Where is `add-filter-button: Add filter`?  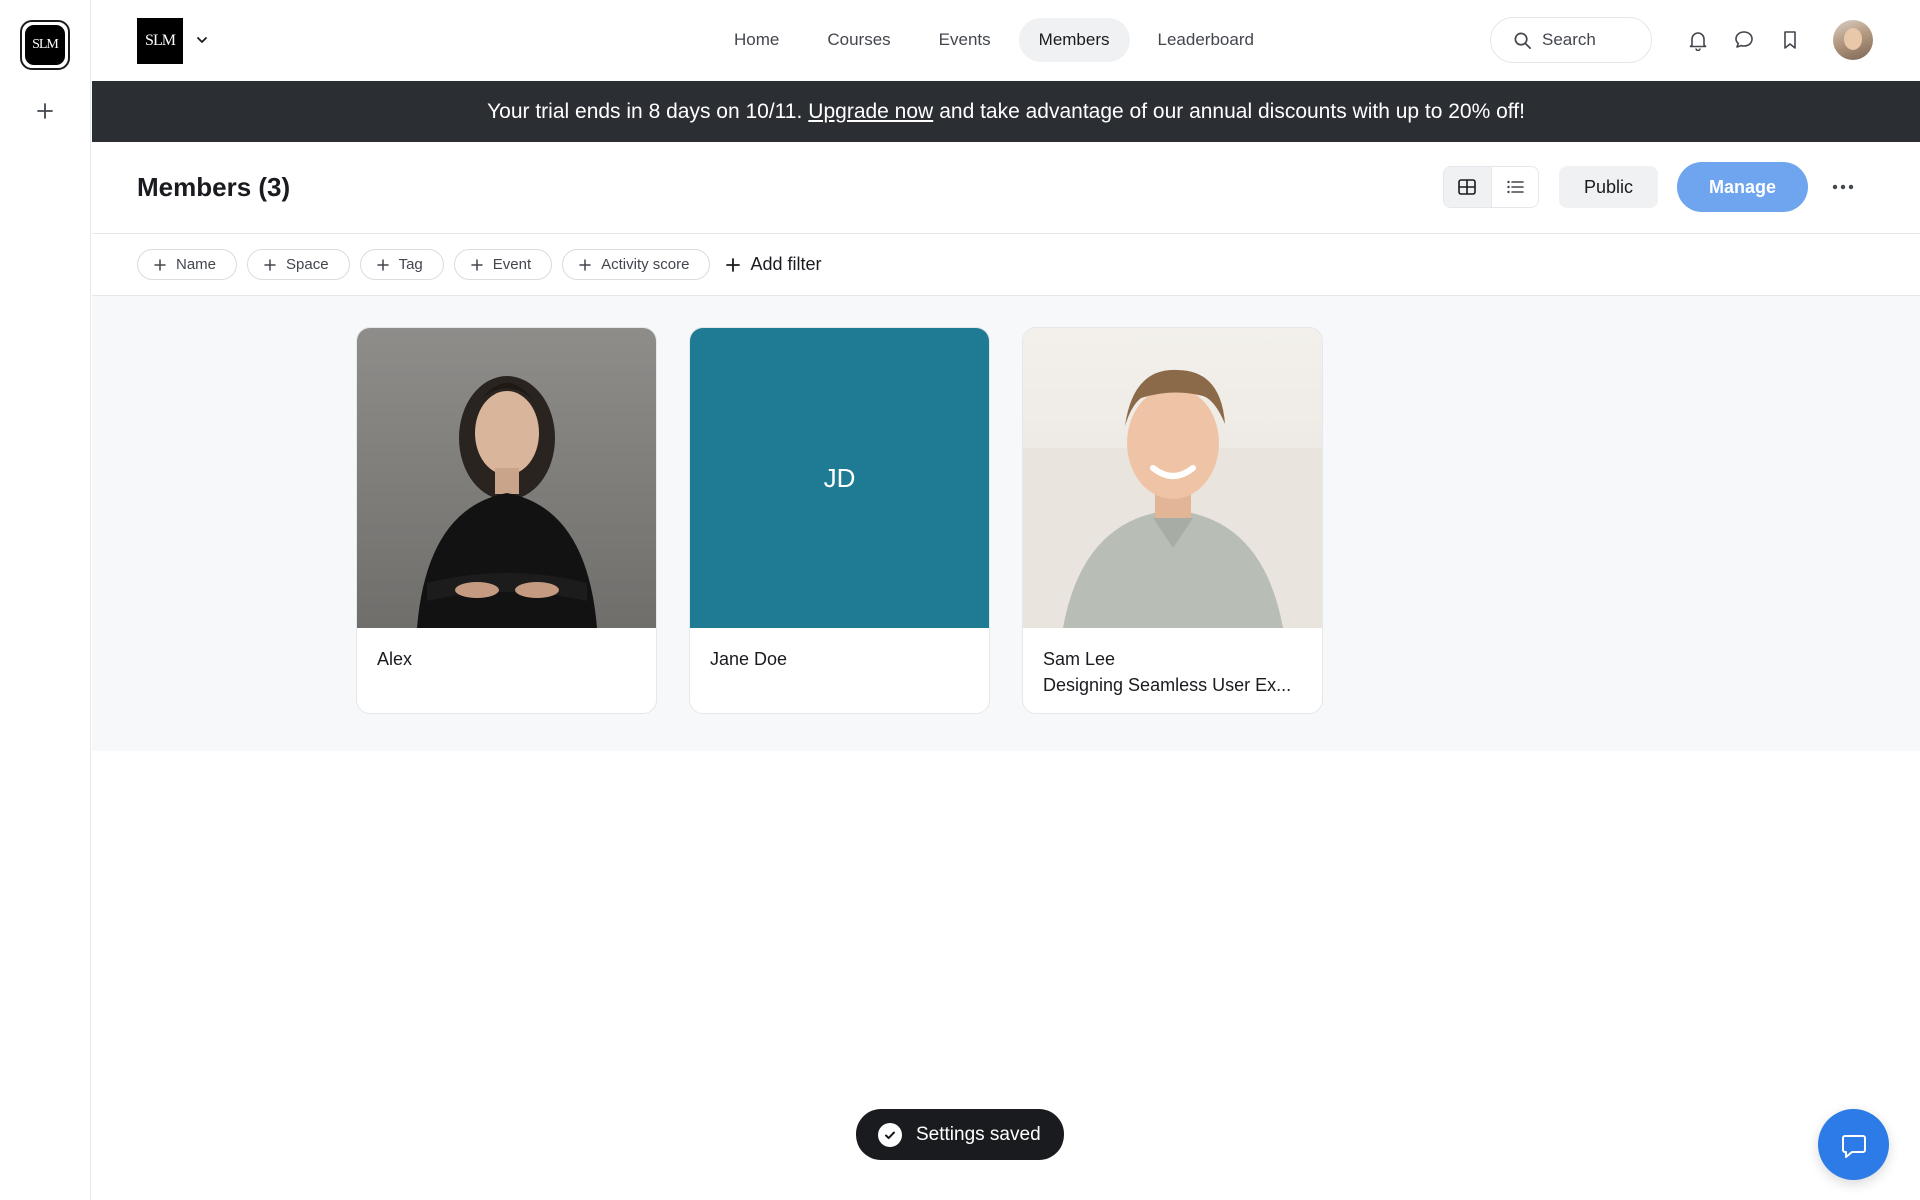
add-filter-button: Add filter is located at coordinates (774, 264).